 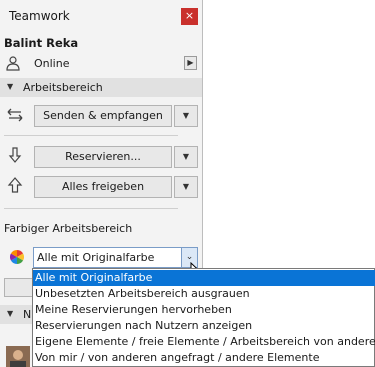 What do you see at coordinates (18, 356) in the screenshot?
I see `user-avatar-icon` at bounding box center [18, 356].